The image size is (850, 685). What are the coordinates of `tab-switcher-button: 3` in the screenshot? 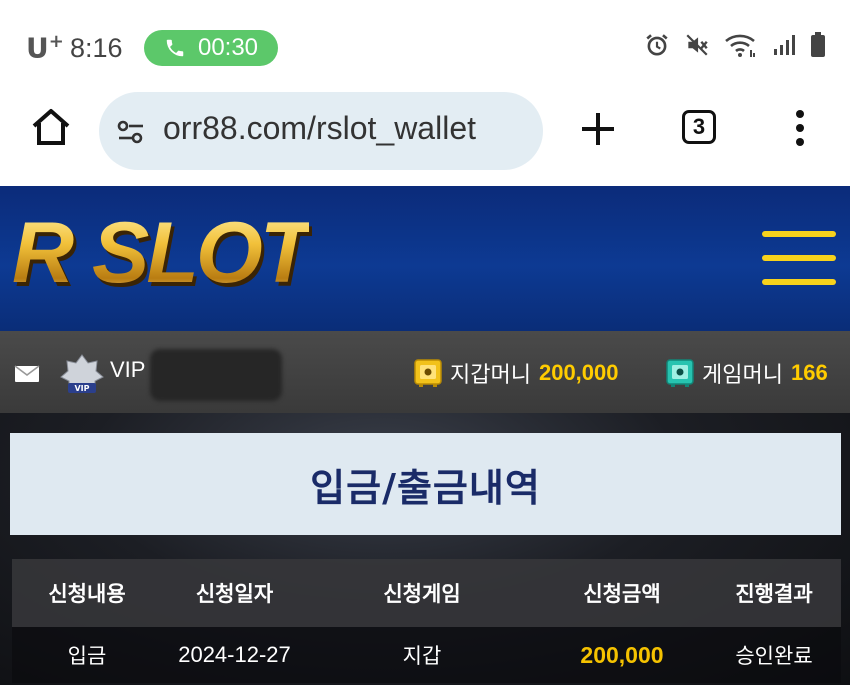 It's located at (699, 127).